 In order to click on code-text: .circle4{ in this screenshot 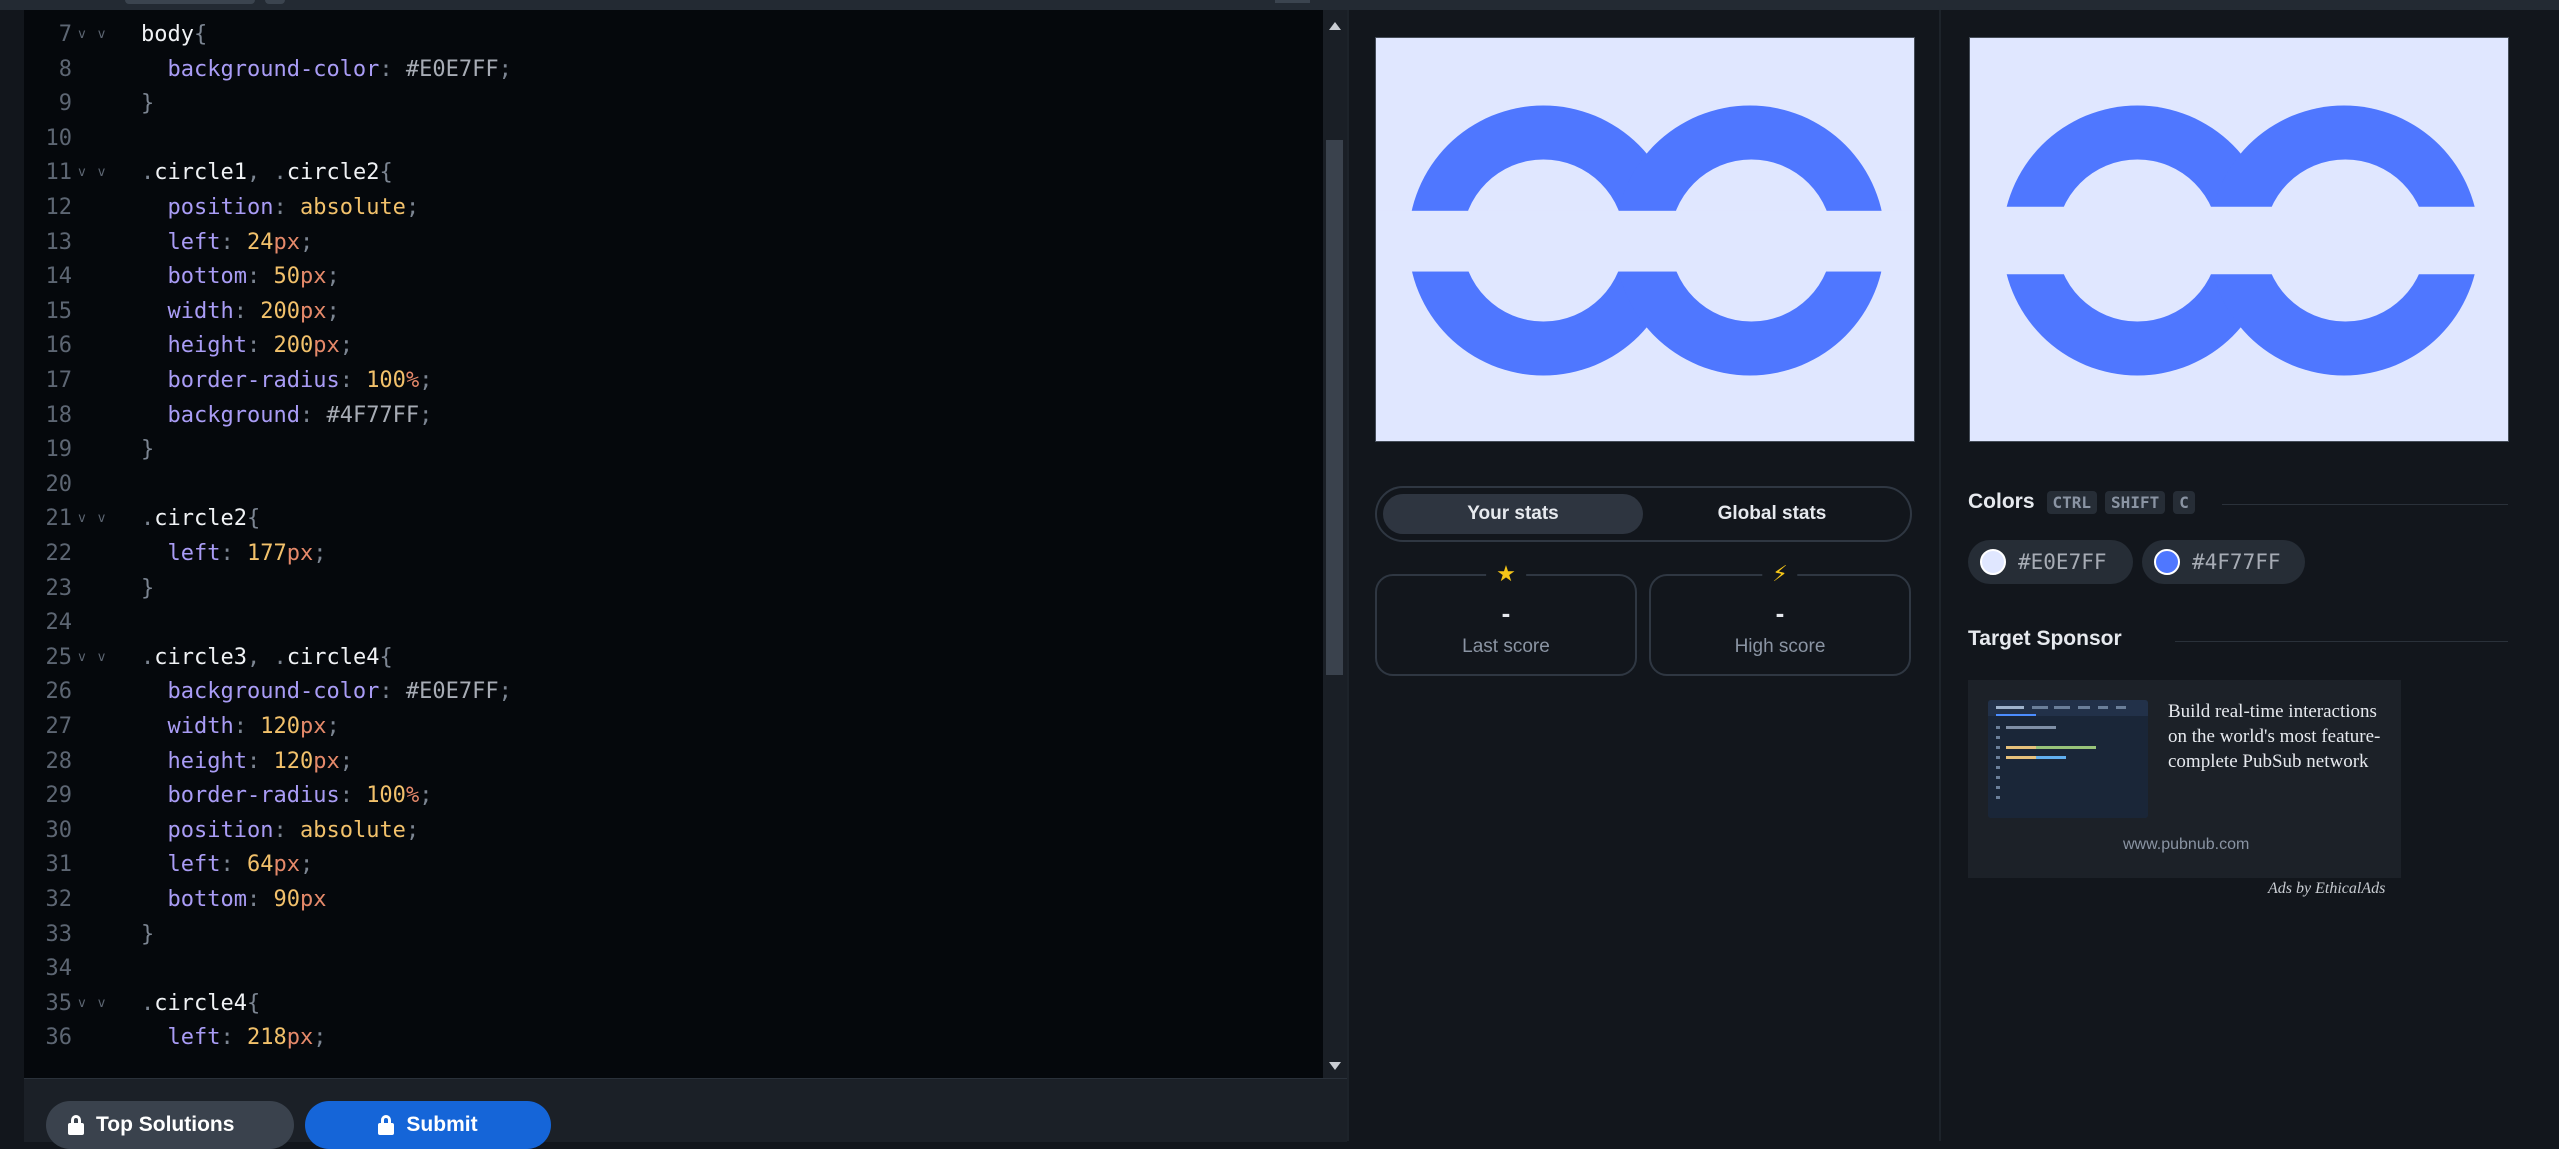, I will do `click(200, 1004)`.